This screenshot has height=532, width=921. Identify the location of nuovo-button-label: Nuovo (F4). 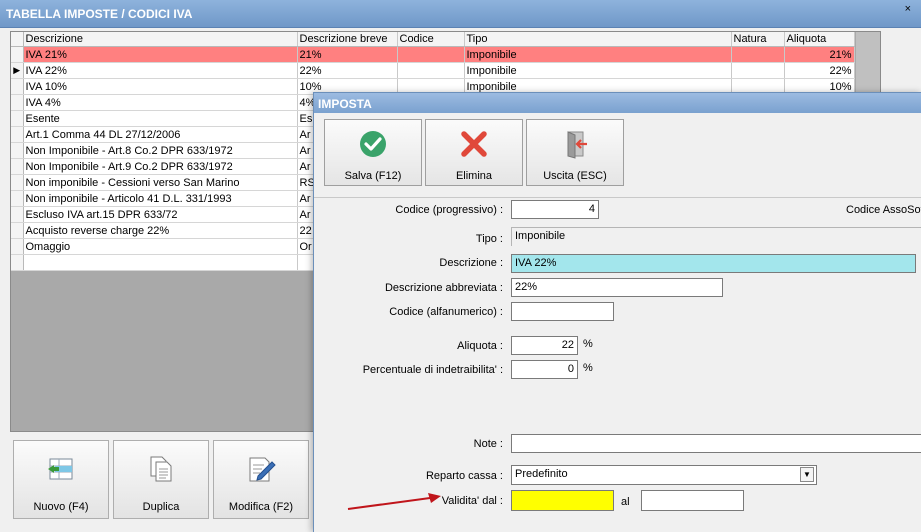
(61, 507).